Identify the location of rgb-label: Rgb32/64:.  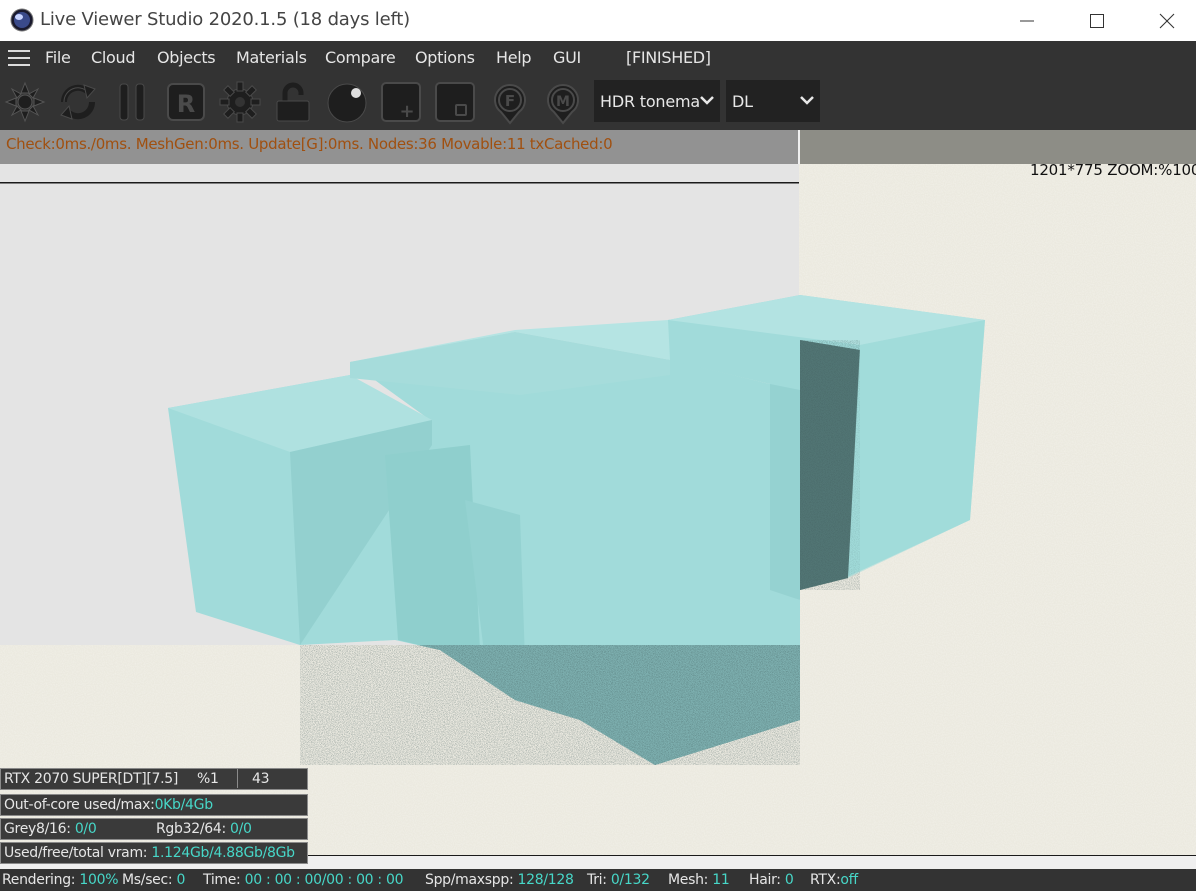
(191, 829).